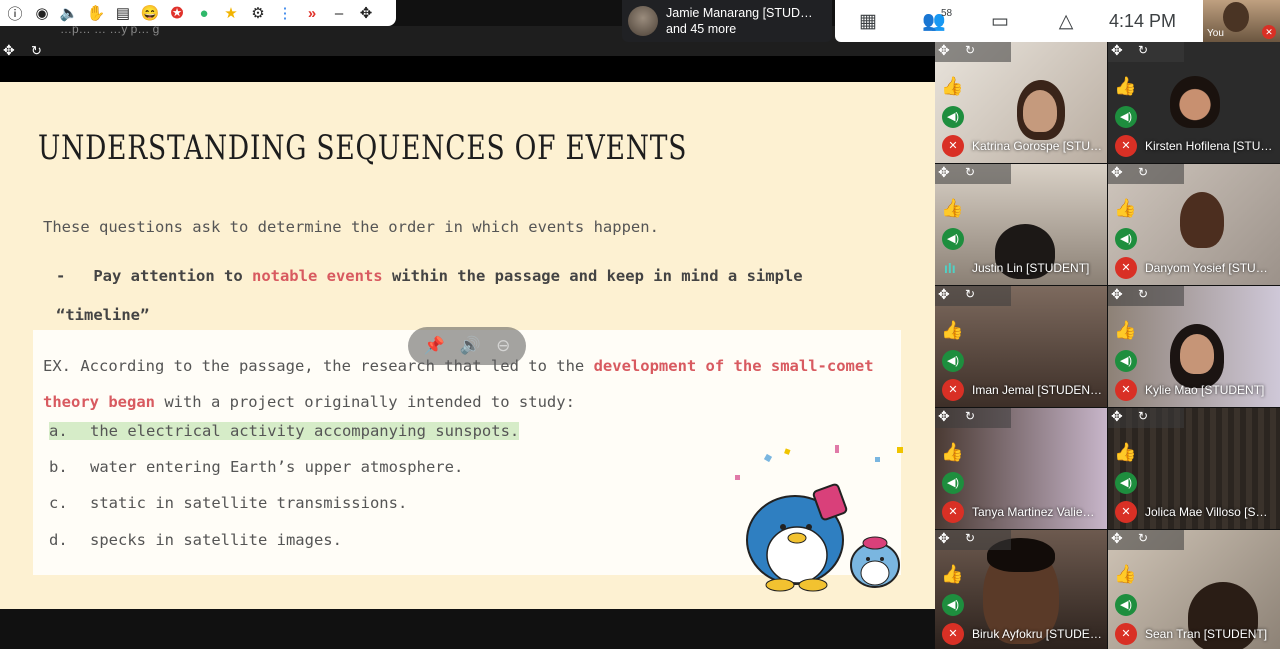 The height and width of the screenshot is (649, 1280). I want to click on clock: 4:14 PM, so click(1143, 20).